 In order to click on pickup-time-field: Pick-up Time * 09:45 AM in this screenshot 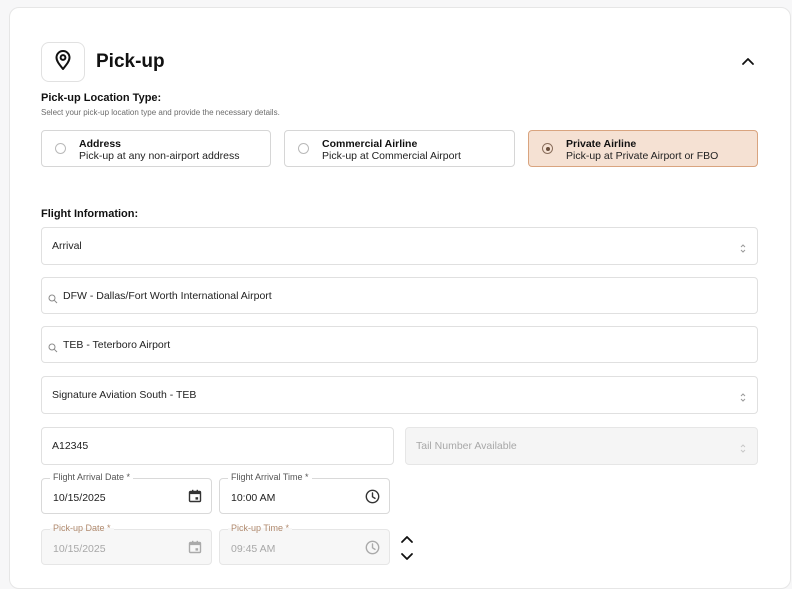, I will do `click(304, 544)`.